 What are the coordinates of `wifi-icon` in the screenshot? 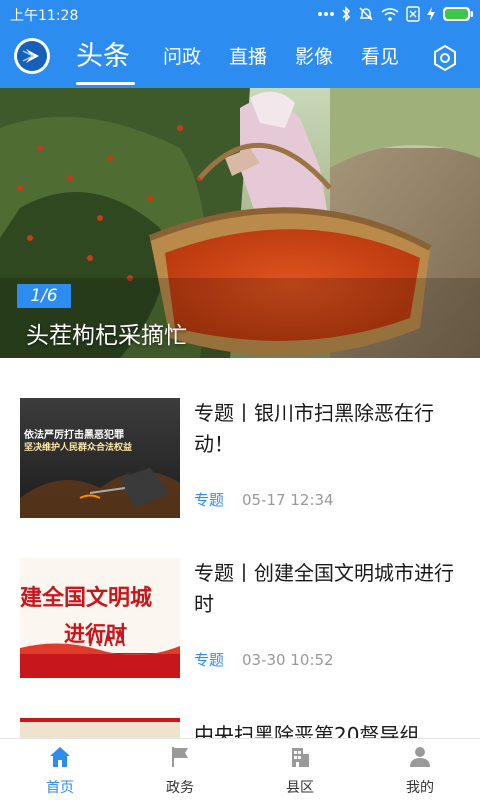 It's located at (390, 14).